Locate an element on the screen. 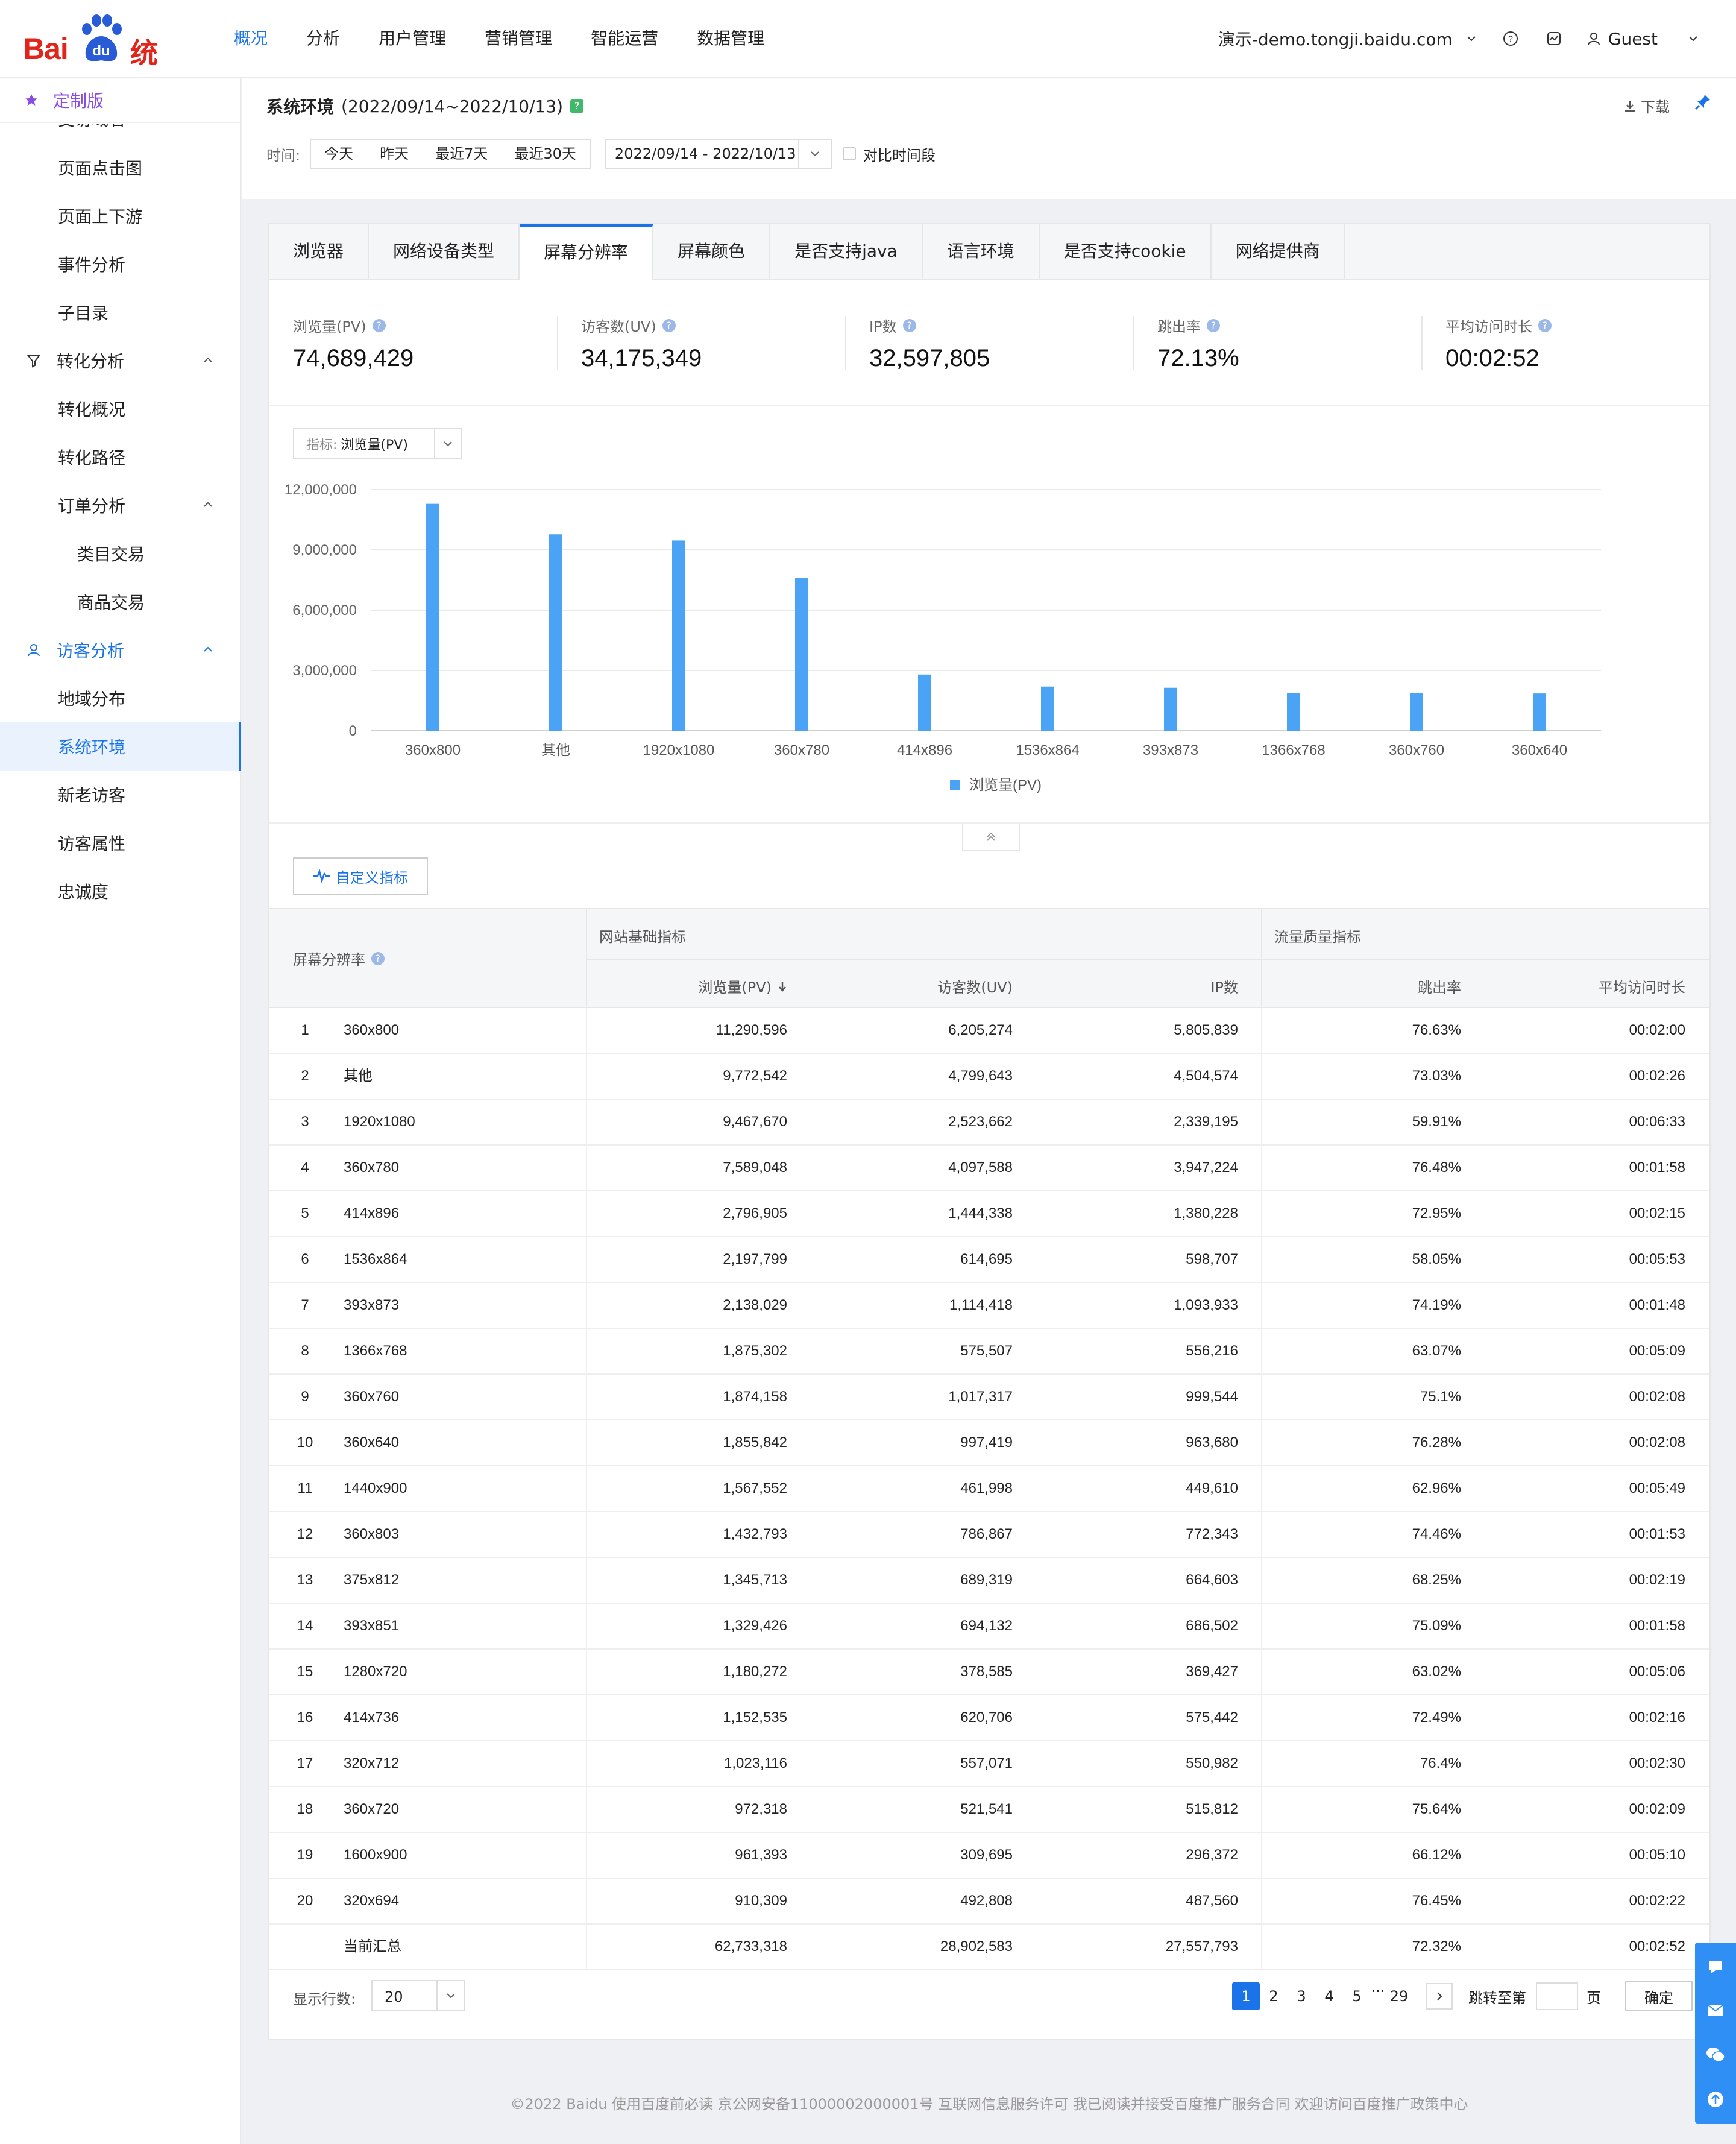 This screenshot has width=1736, height=2144. rows-per-page-select: 20 is located at coordinates (418, 1995).